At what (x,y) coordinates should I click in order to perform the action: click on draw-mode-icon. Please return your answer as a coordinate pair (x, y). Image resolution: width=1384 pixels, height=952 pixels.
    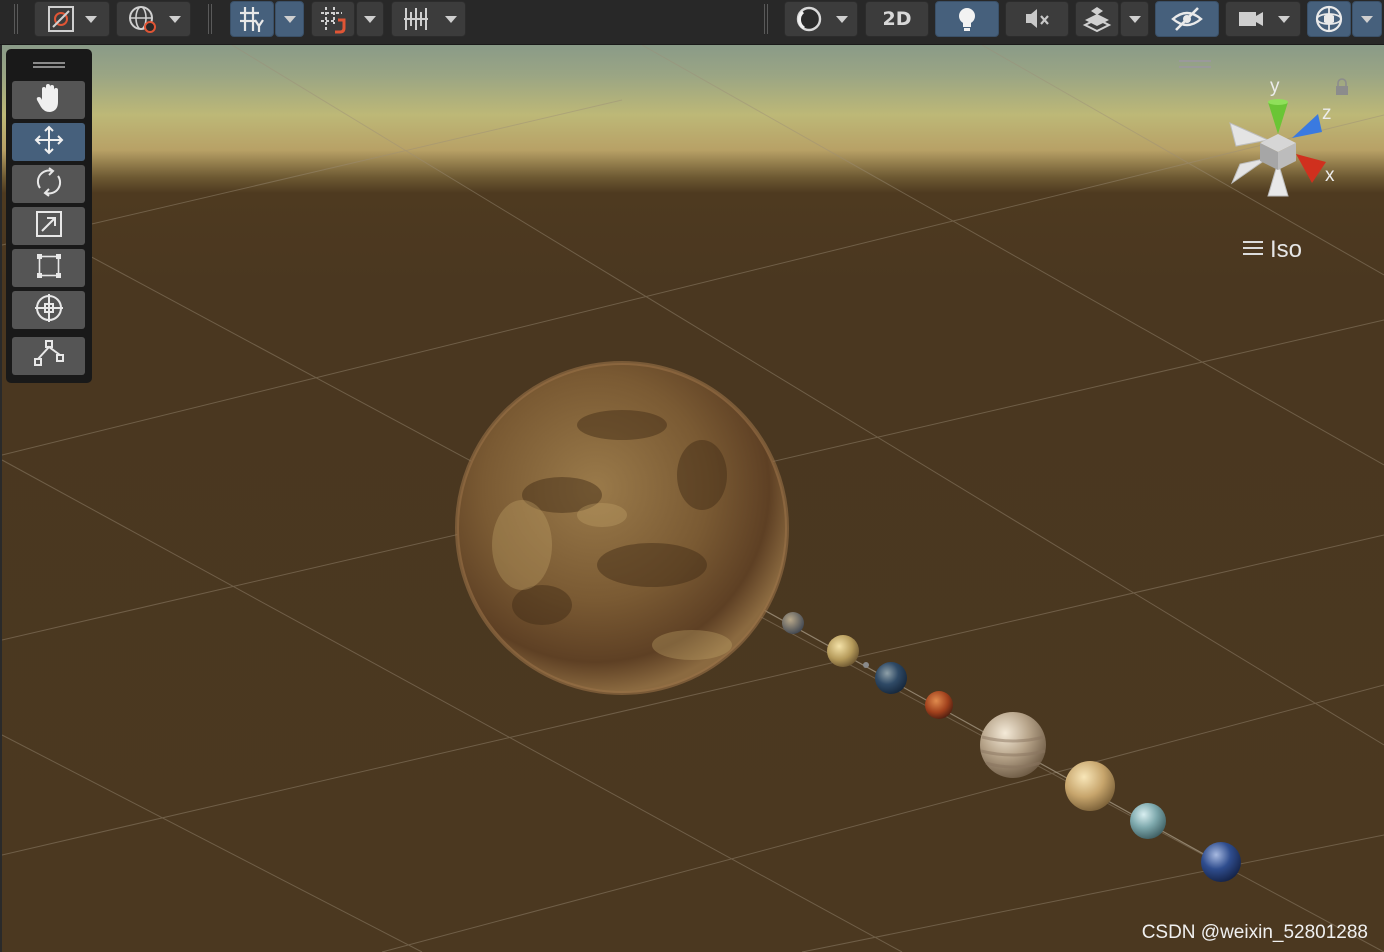
    Looking at the image, I should click on (61, 19).